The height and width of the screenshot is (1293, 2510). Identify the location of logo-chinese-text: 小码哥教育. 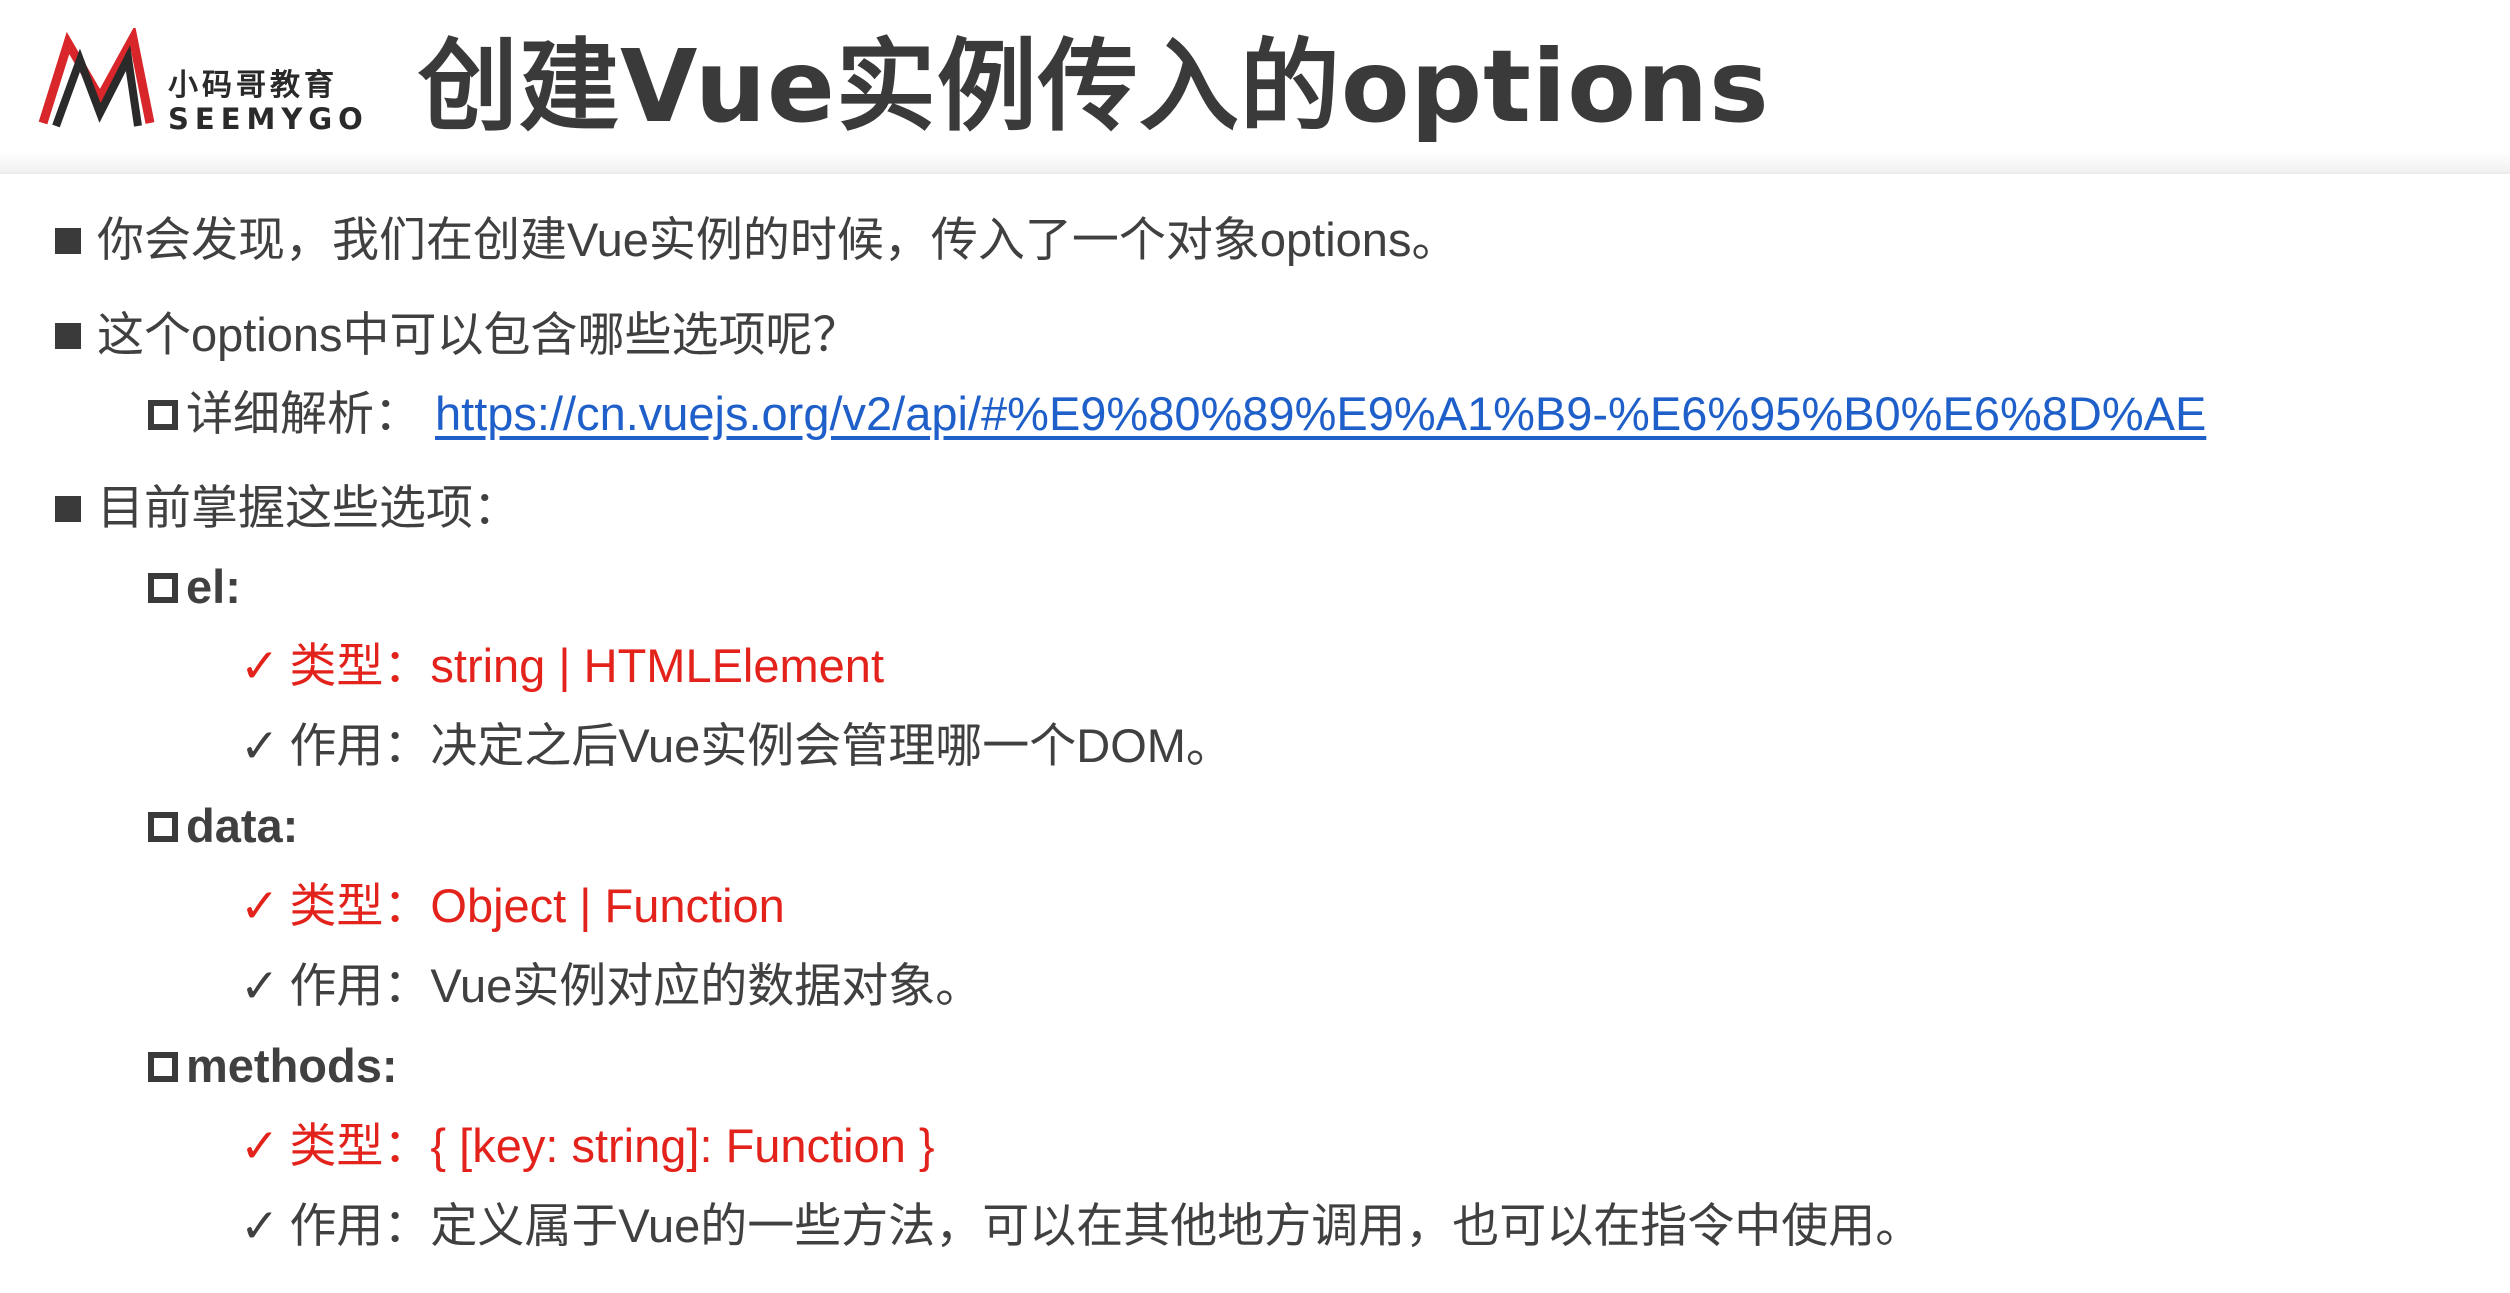
(253, 85).